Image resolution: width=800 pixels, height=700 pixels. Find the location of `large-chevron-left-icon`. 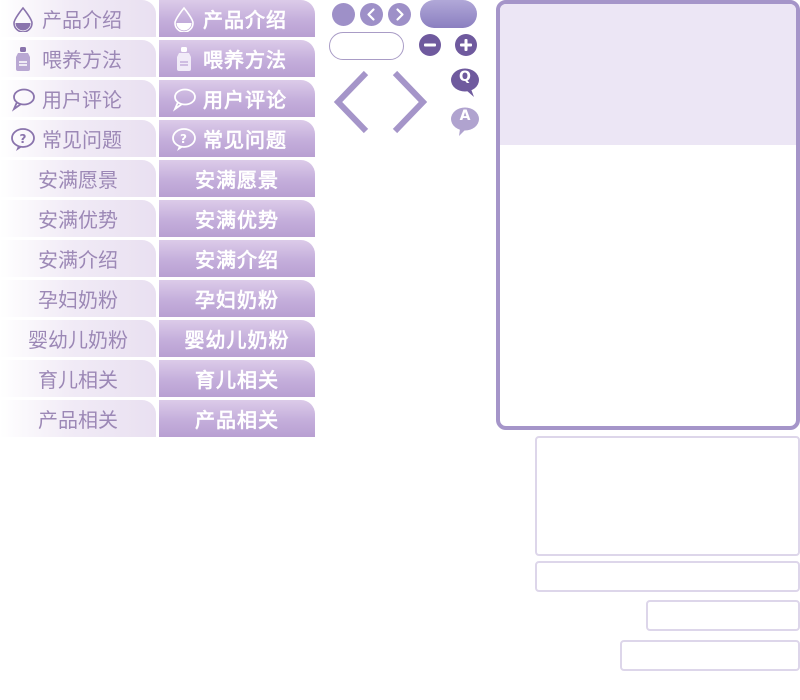

large-chevron-left-icon is located at coordinates (352, 102).